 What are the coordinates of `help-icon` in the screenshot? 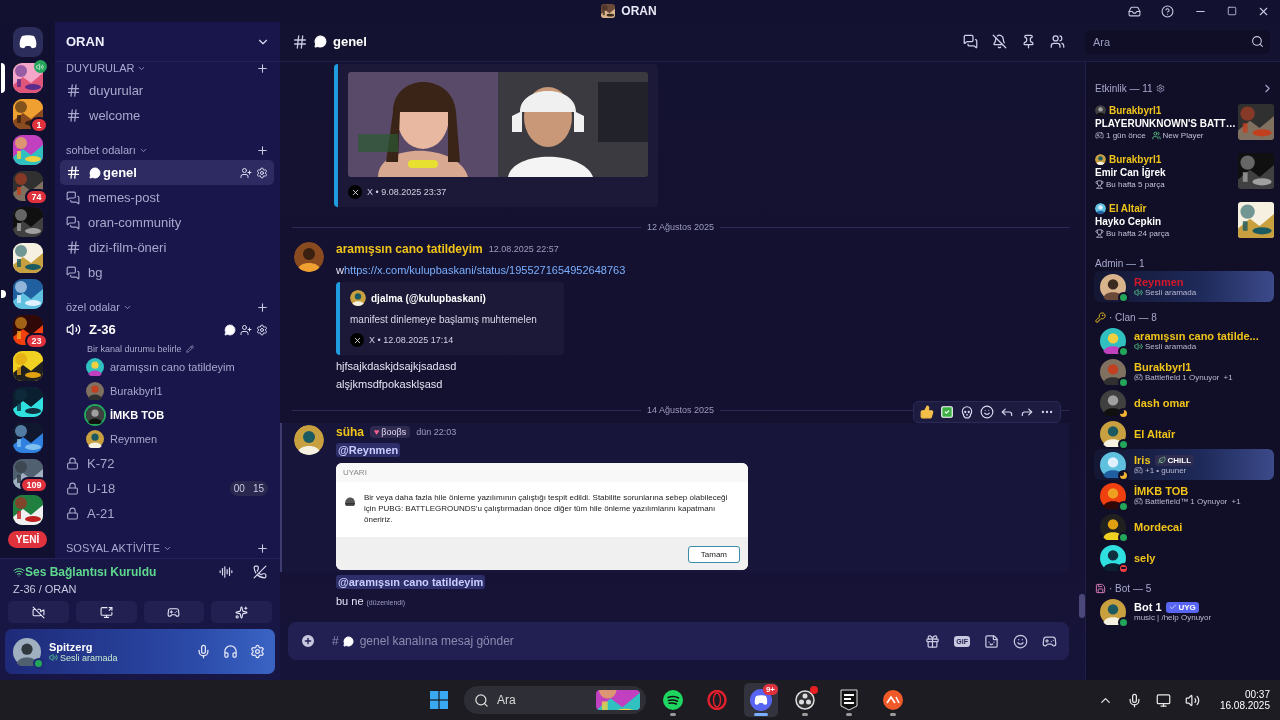 It's located at (1167, 11).